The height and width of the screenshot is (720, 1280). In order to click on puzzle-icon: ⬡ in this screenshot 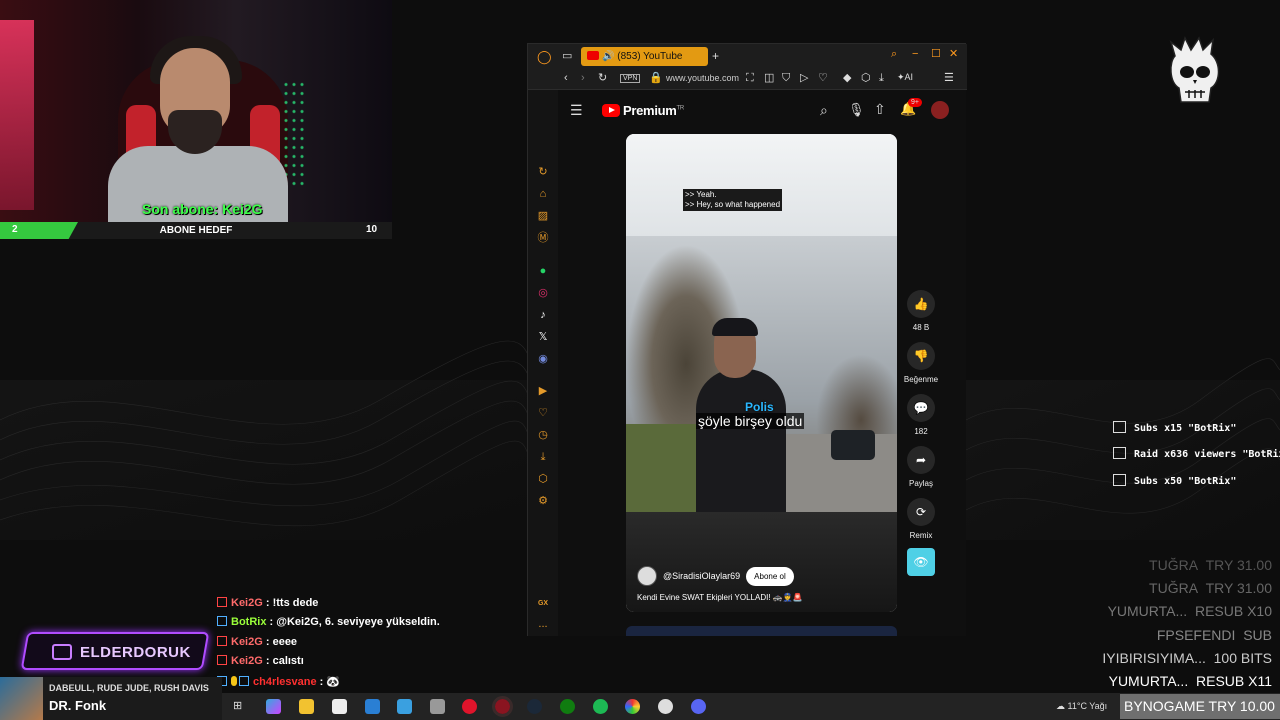, I will do `click(866, 78)`.